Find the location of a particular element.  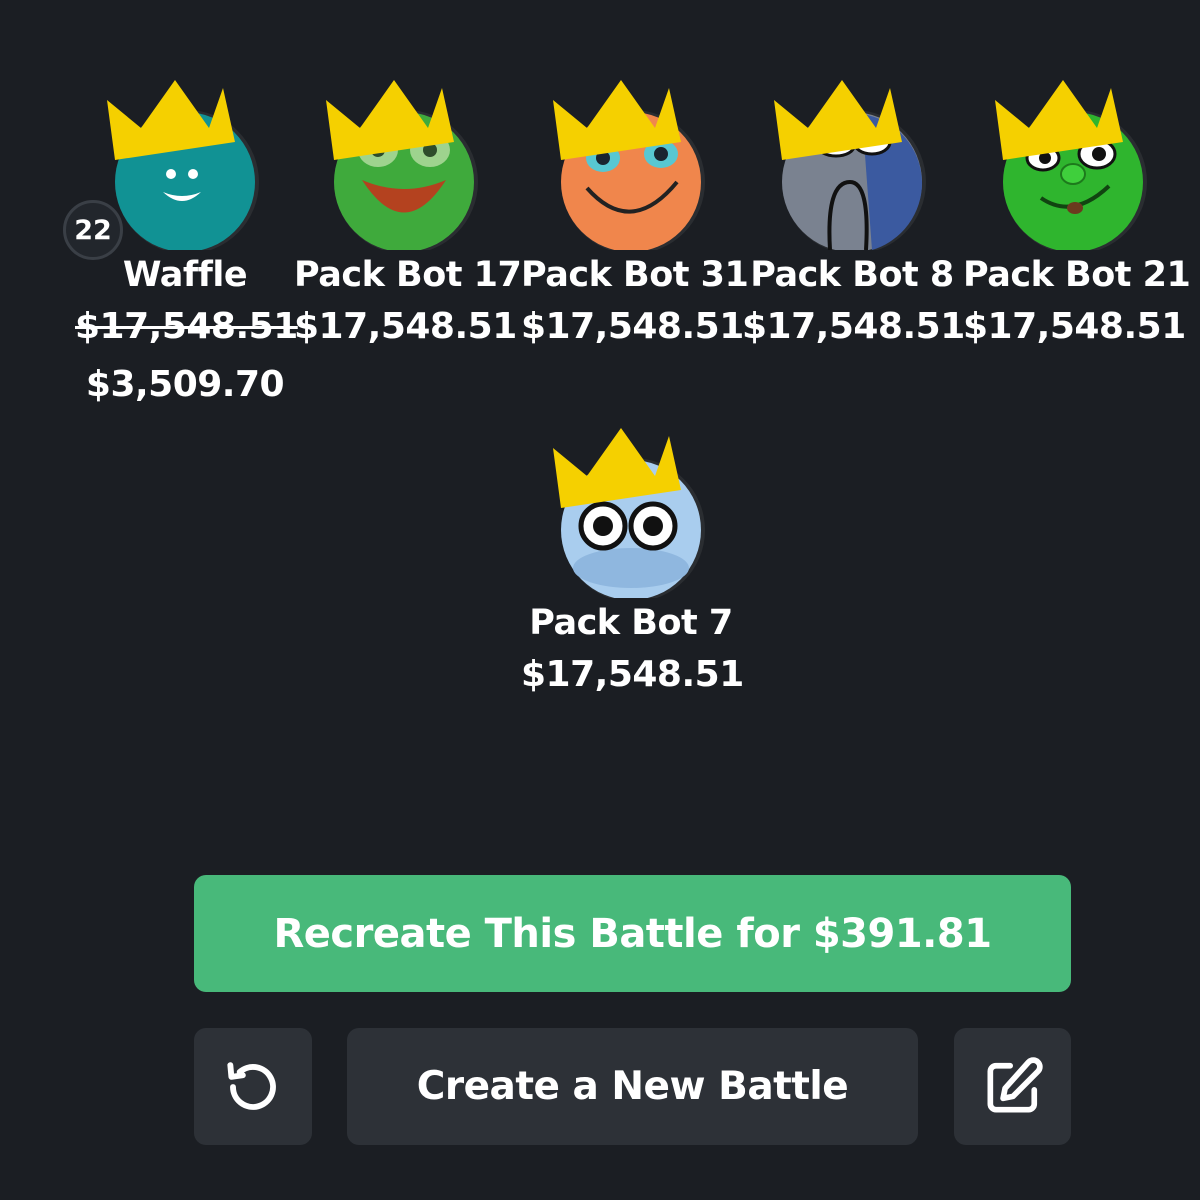

avatar: 22 is located at coordinates (179, 165).